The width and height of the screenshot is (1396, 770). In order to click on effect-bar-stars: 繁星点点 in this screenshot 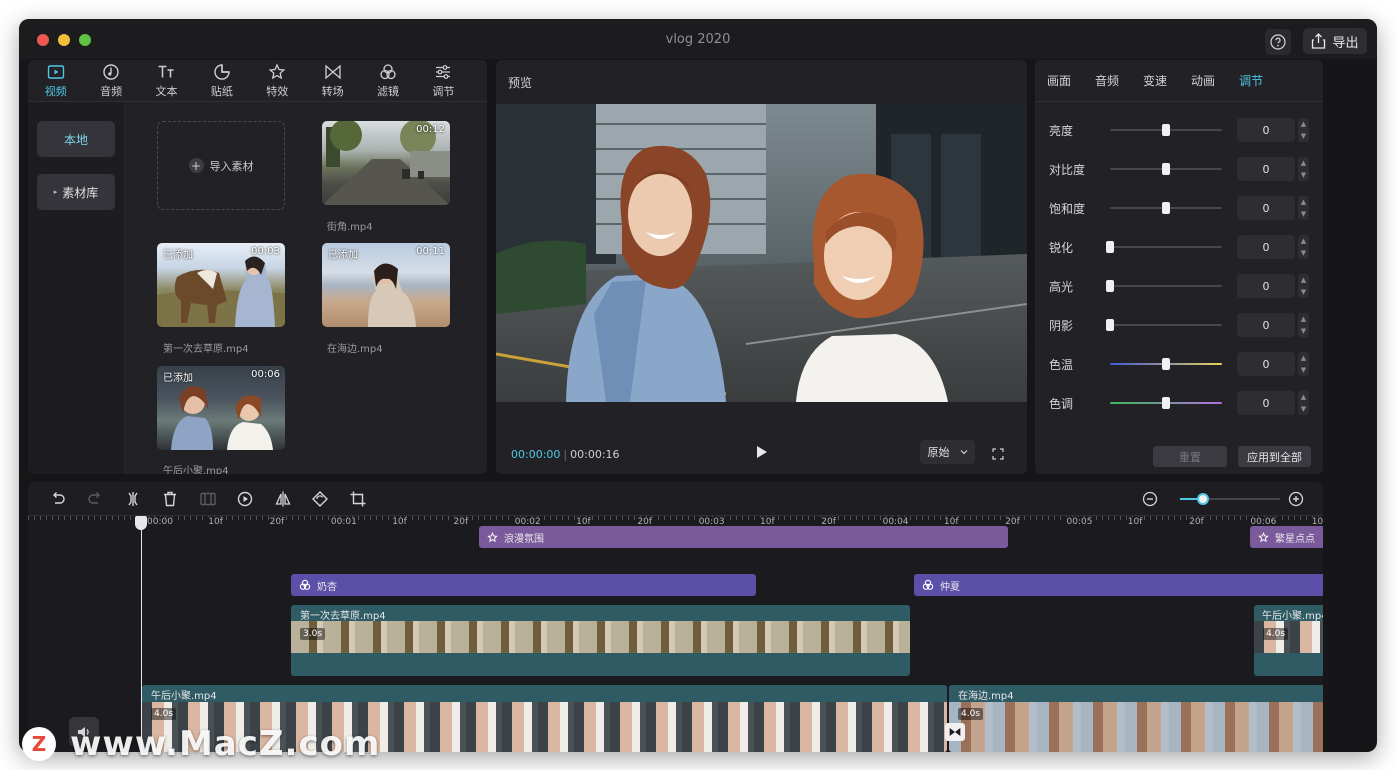, I will do `click(1286, 537)`.